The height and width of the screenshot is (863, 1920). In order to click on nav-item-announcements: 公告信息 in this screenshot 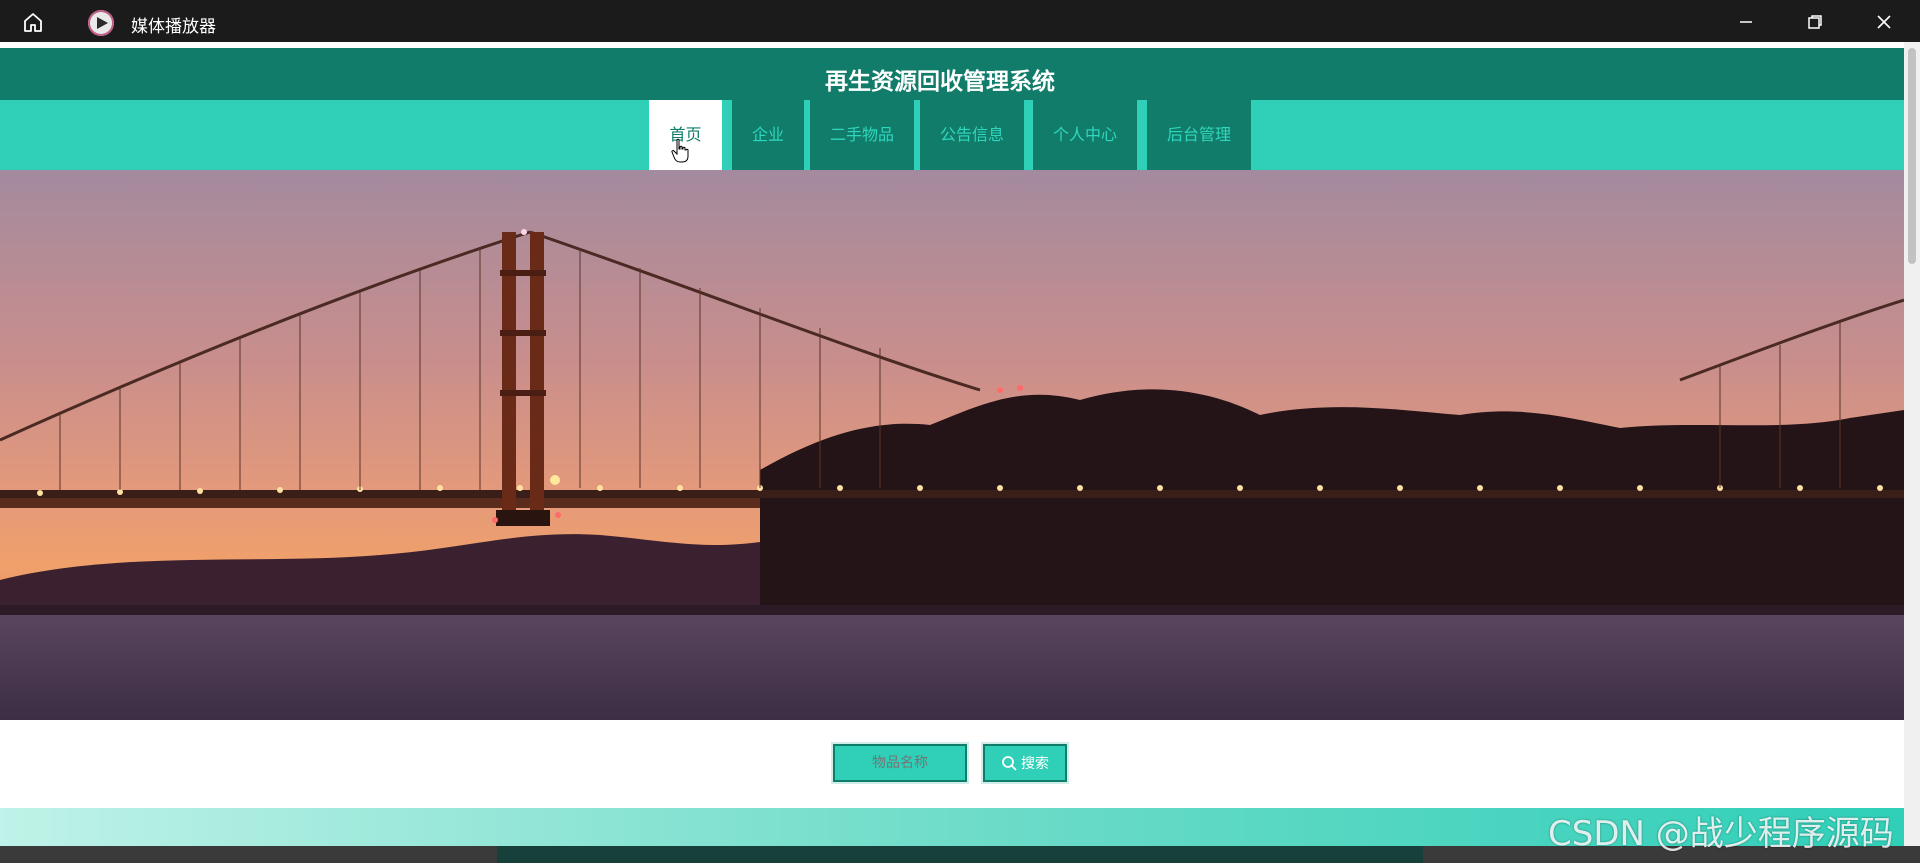, I will do `click(972, 135)`.